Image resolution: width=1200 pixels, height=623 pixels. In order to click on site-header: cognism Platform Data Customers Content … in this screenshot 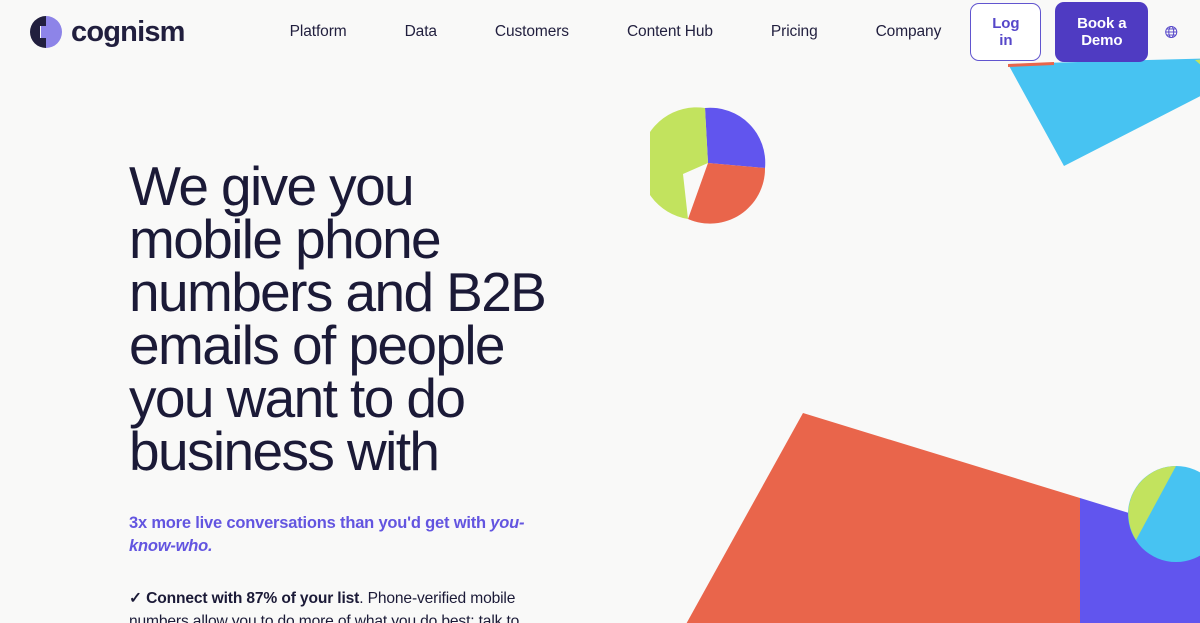, I will do `click(600, 32)`.